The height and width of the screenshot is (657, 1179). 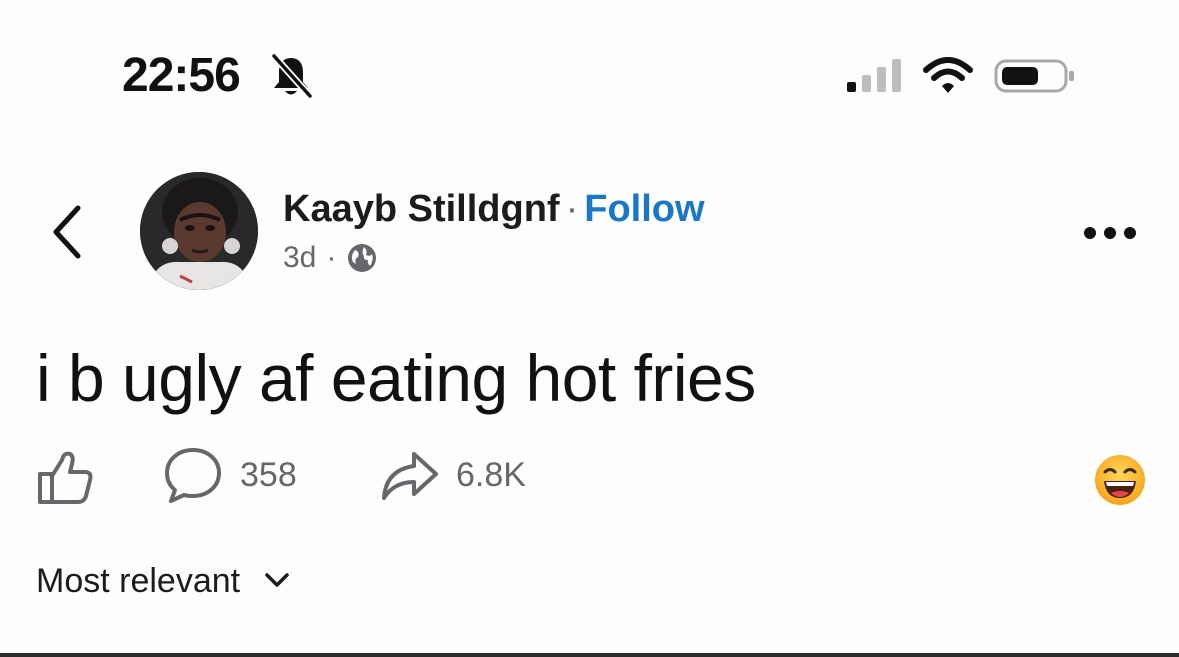 What do you see at coordinates (292, 76) in the screenshot?
I see `bell-slash-icon` at bounding box center [292, 76].